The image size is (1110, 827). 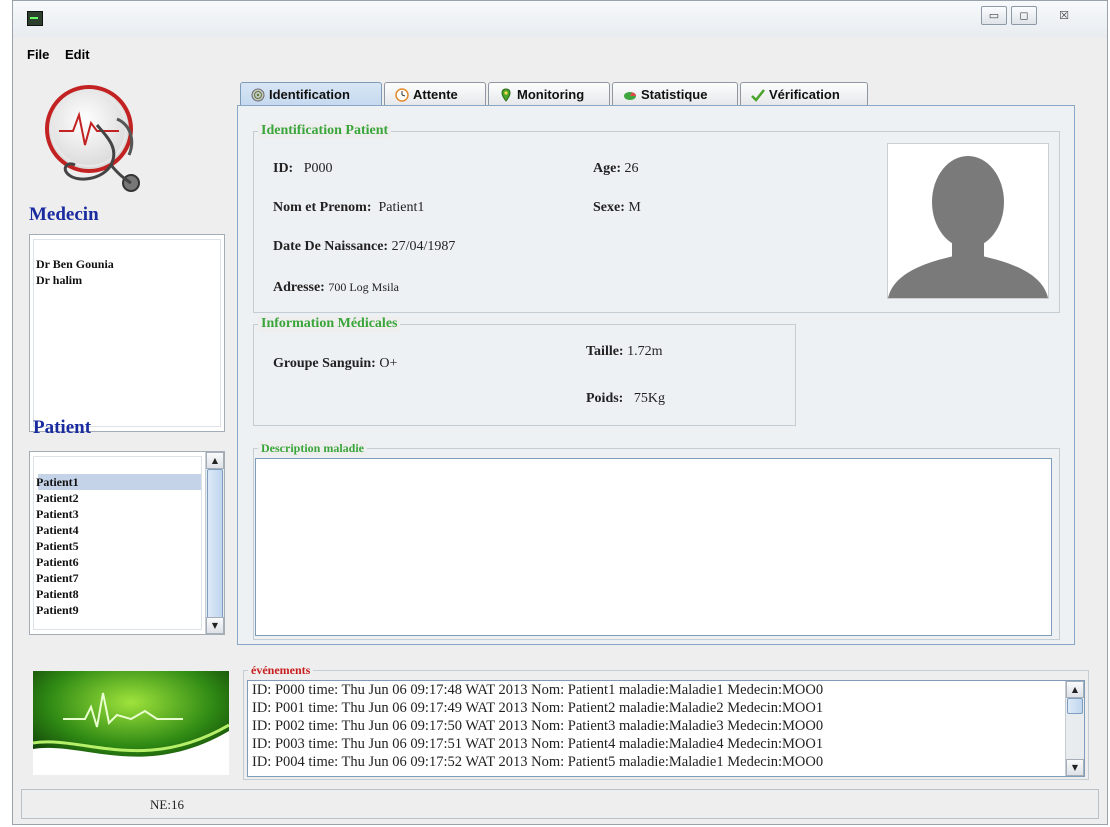 I want to click on weight-field: Poids: 75Kg, so click(x=625, y=398).